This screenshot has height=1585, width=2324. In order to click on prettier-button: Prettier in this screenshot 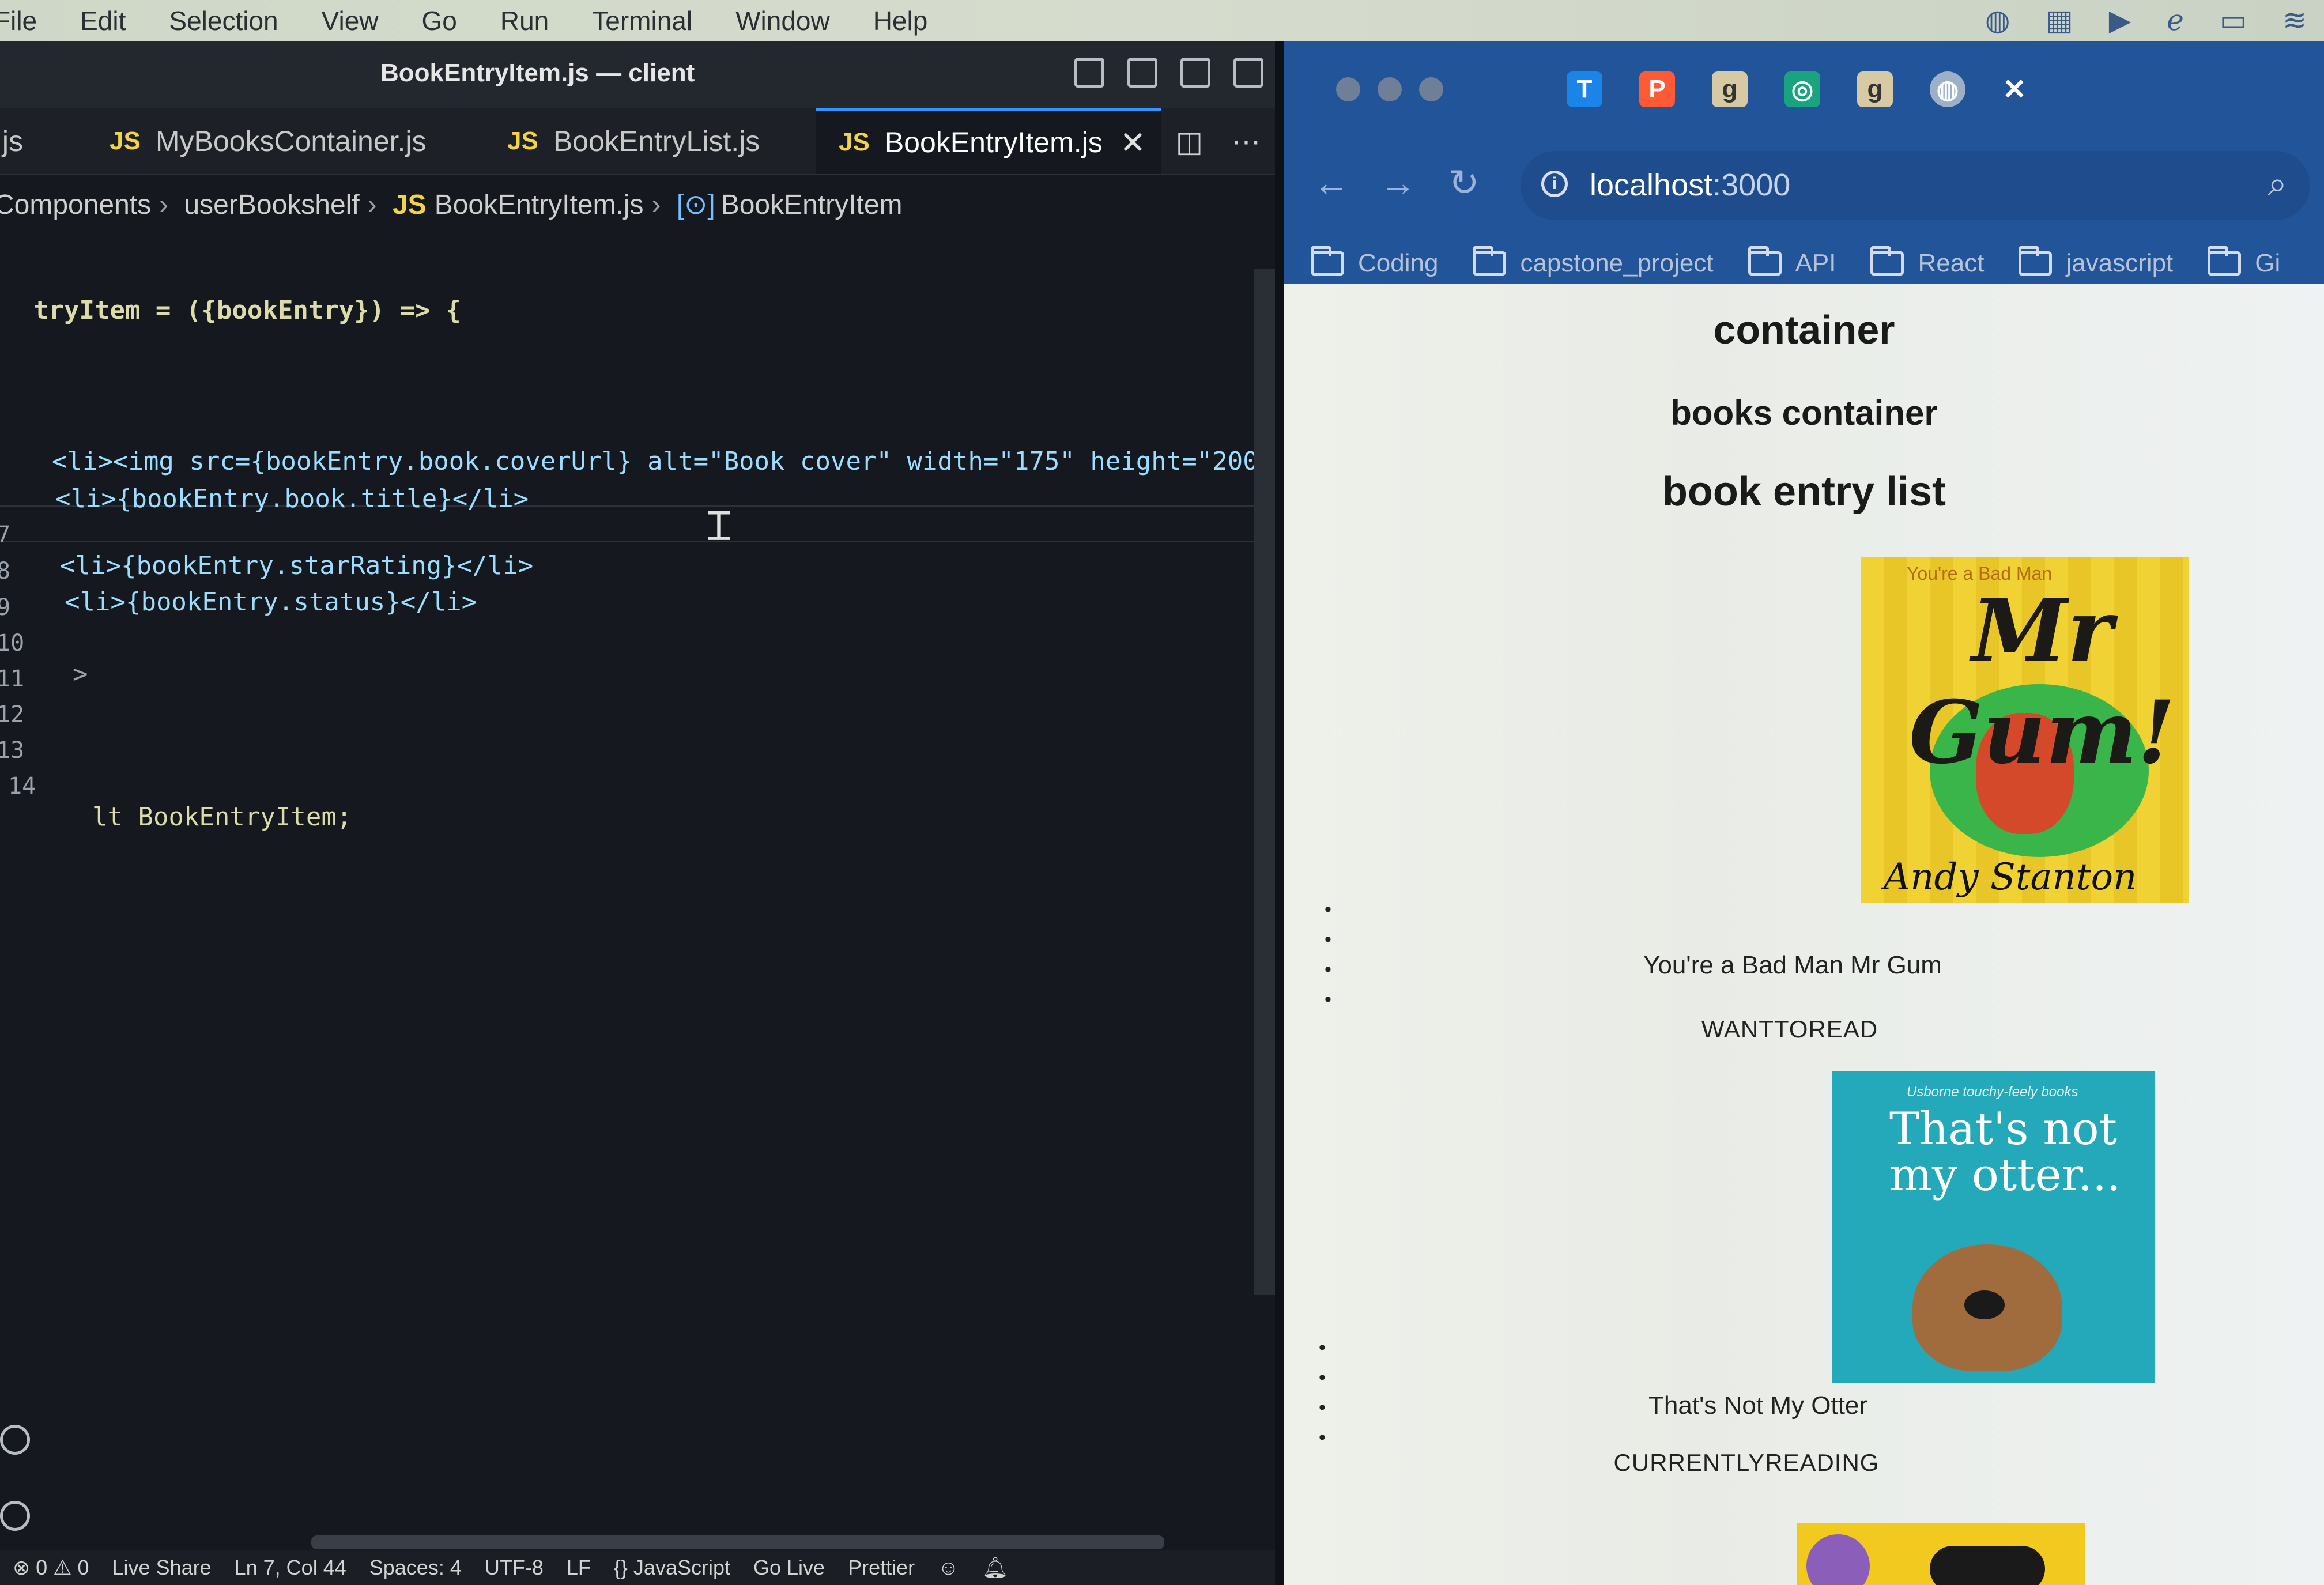, I will do `click(881, 1568)`.